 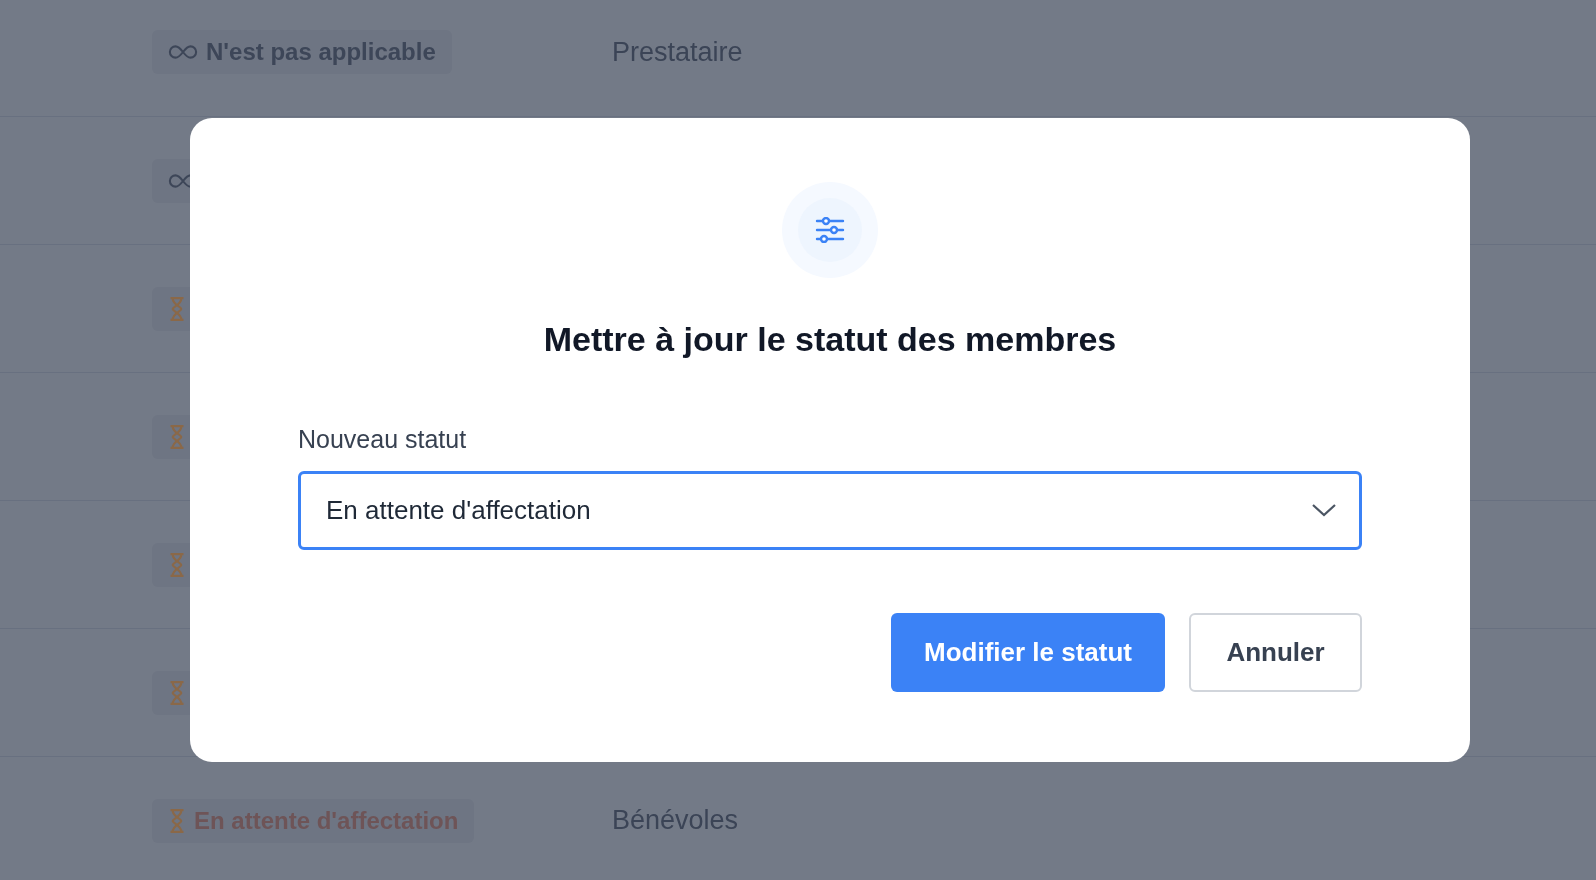 What do you see at coordinates (1324, 510) in the screenshot?
I see `chevron-down-icon` at bounding box center [1324, 510].